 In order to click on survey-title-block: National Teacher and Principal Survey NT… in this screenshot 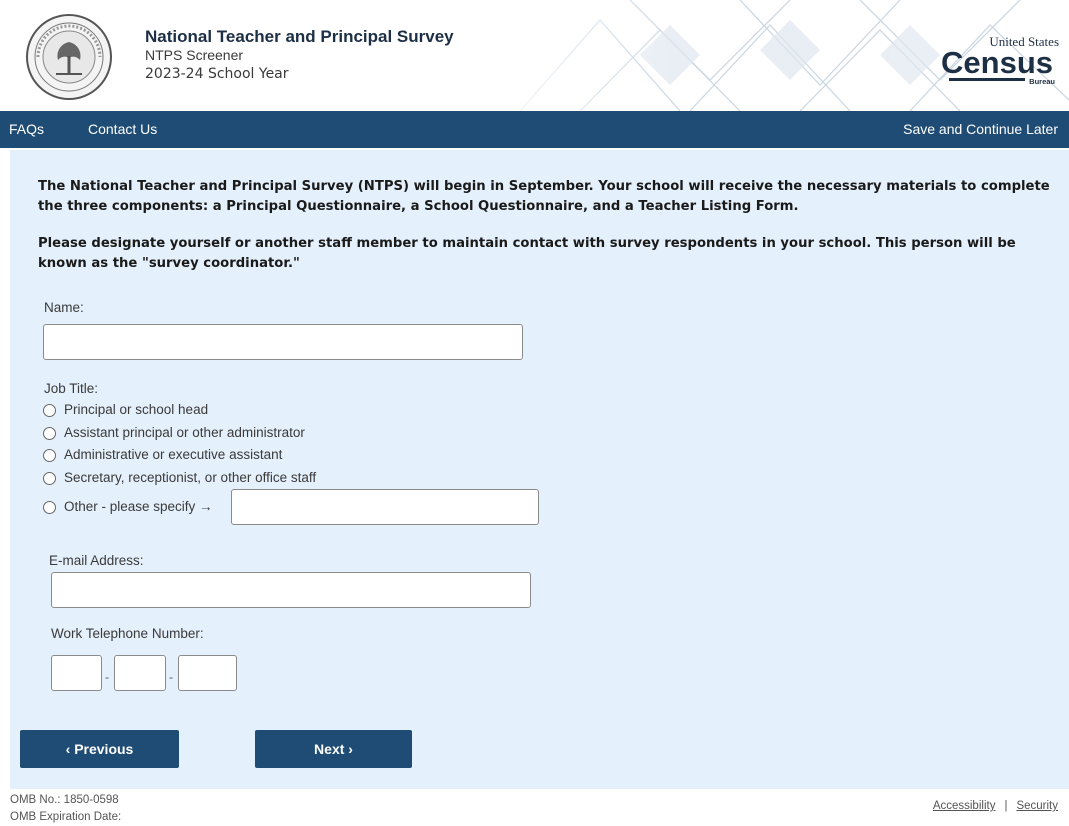, I will do `click(299, 55)`.